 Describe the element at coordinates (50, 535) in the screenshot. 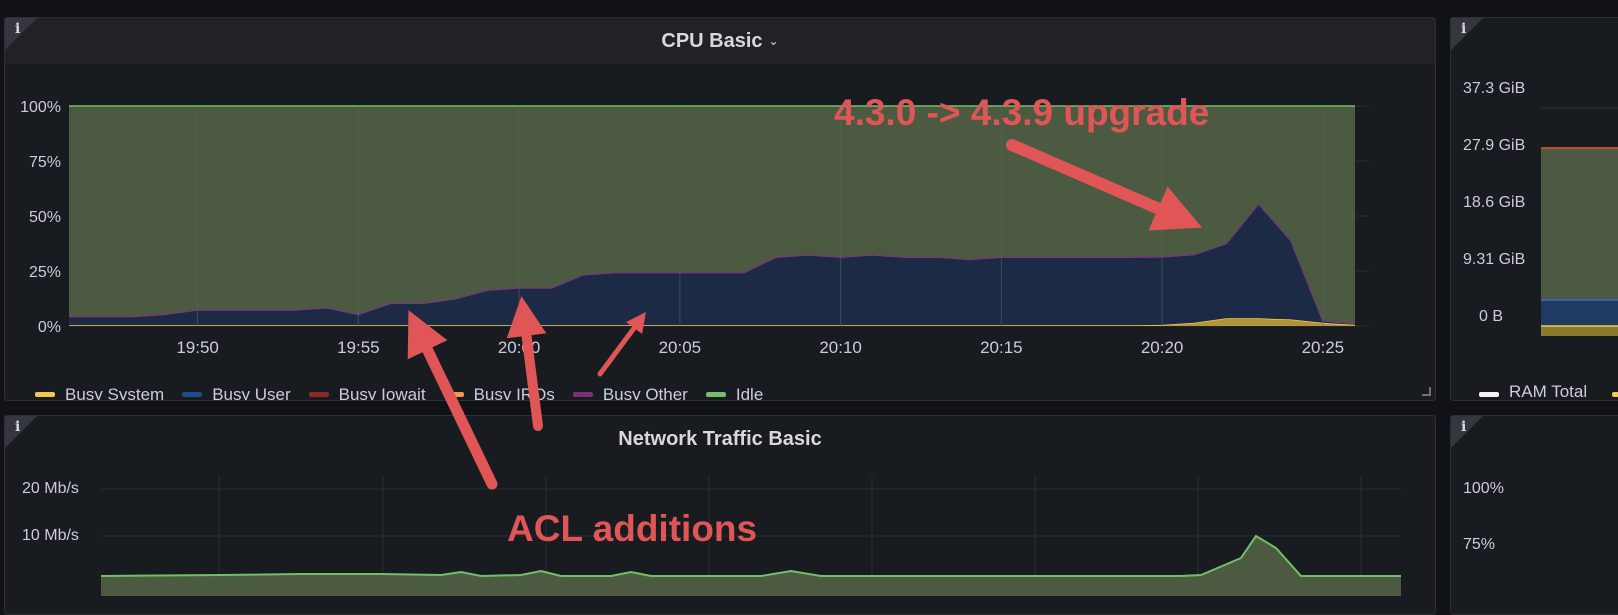

I see `y-tick-label: 10 Mb/s` at that location.